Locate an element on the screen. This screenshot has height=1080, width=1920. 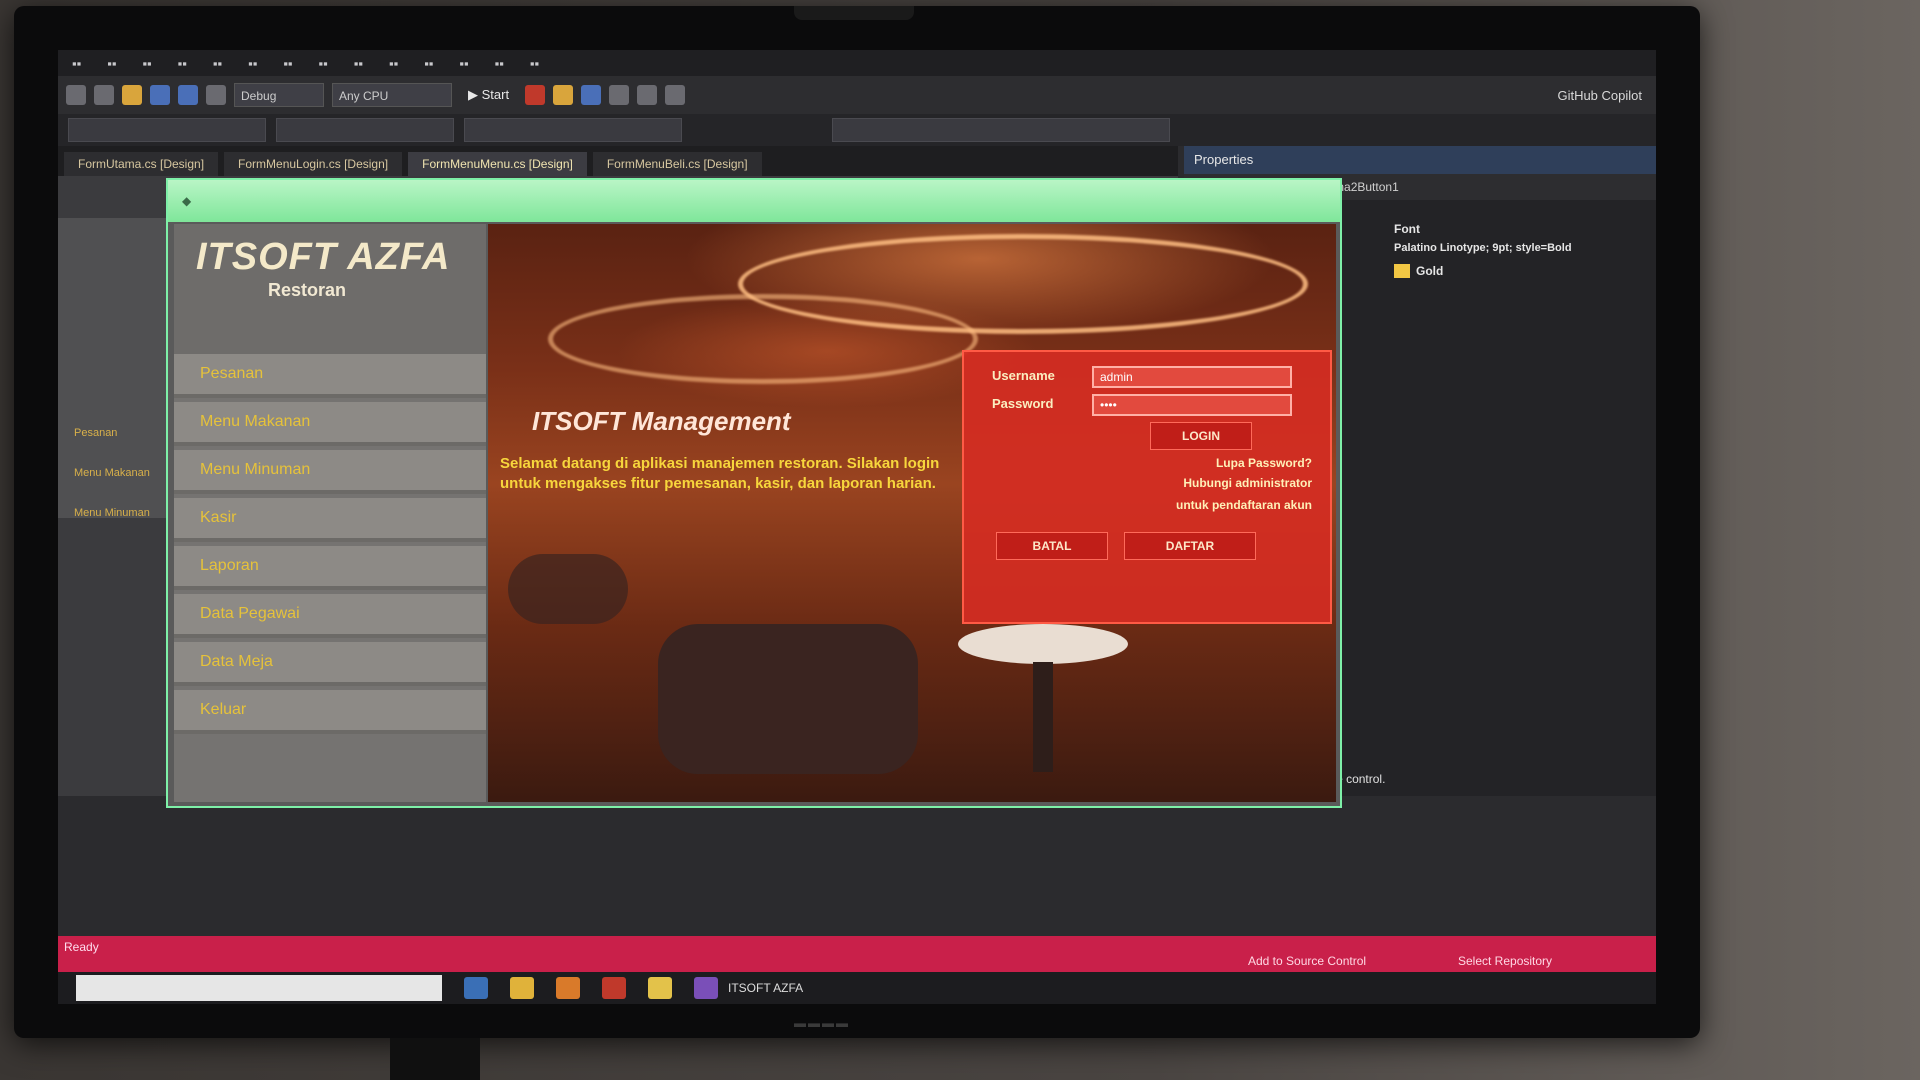
add-source-control-button: Add to Source Control is located at coordinates (1307, 961).